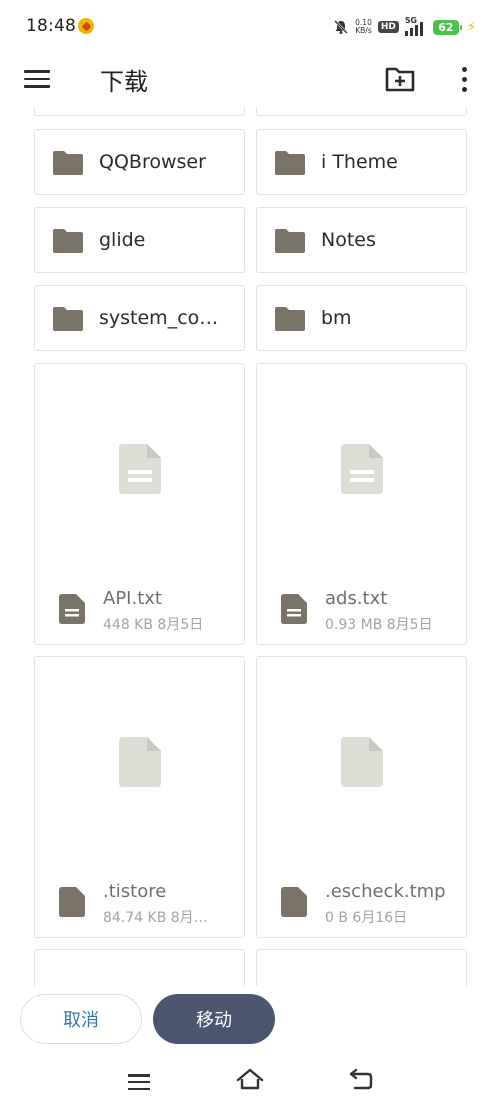  What do you see at coordinates (39, 79) in the screenshot?
I see `menu-button` at bounding box center [39, 79].